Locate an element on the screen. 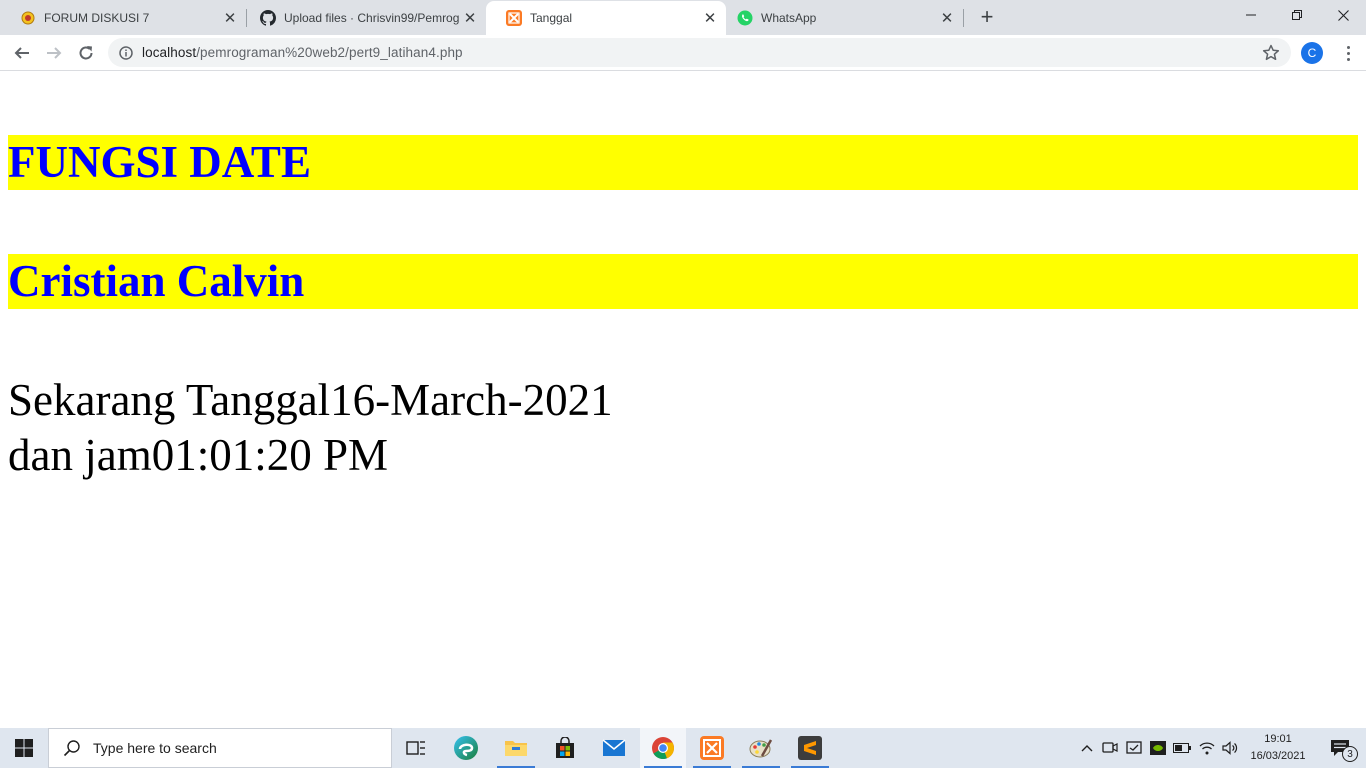  meet-now-icon is located at coordinates (1110, 748).